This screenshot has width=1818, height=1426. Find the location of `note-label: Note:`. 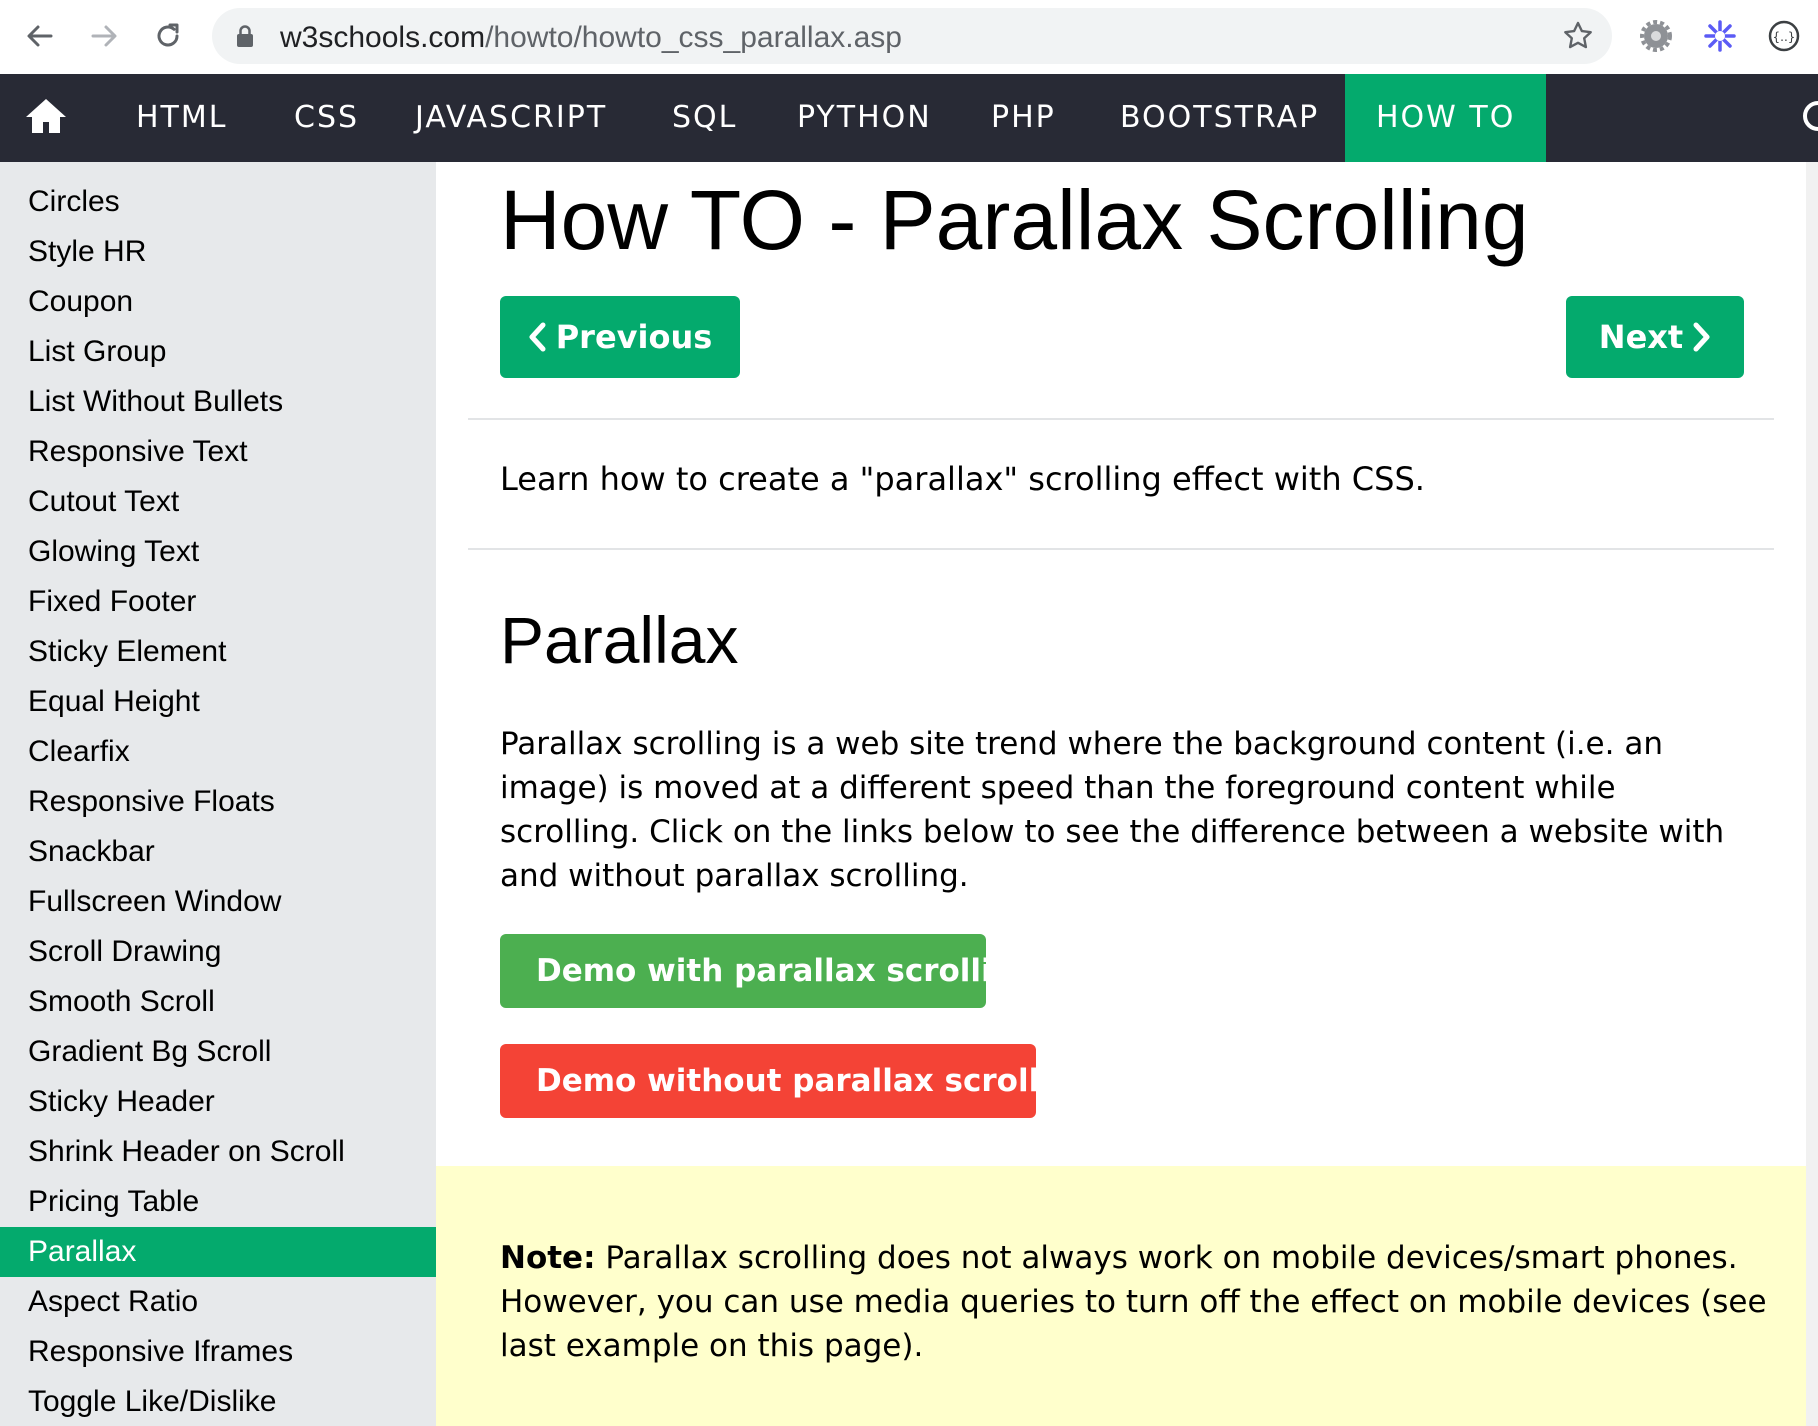

note-label: Note: is located at coordinates (548, 1258).